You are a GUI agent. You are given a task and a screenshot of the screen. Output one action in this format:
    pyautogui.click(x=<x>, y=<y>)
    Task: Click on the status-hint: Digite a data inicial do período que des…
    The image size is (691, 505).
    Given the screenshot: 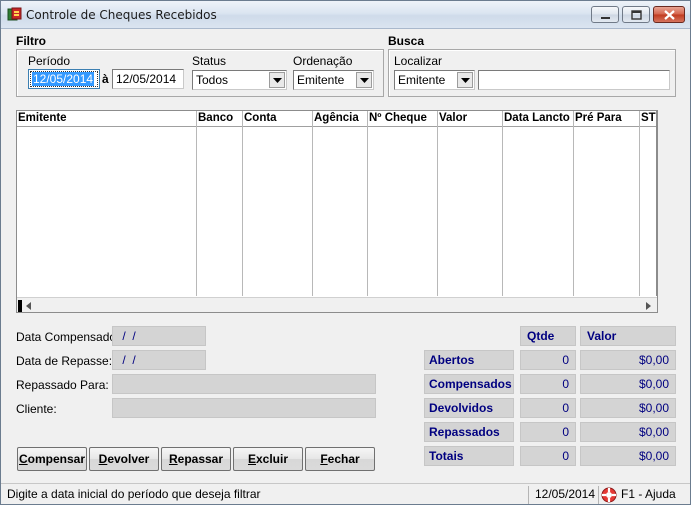 What is the action you would take?
    pyautogui.click(x=134, y=494)
    